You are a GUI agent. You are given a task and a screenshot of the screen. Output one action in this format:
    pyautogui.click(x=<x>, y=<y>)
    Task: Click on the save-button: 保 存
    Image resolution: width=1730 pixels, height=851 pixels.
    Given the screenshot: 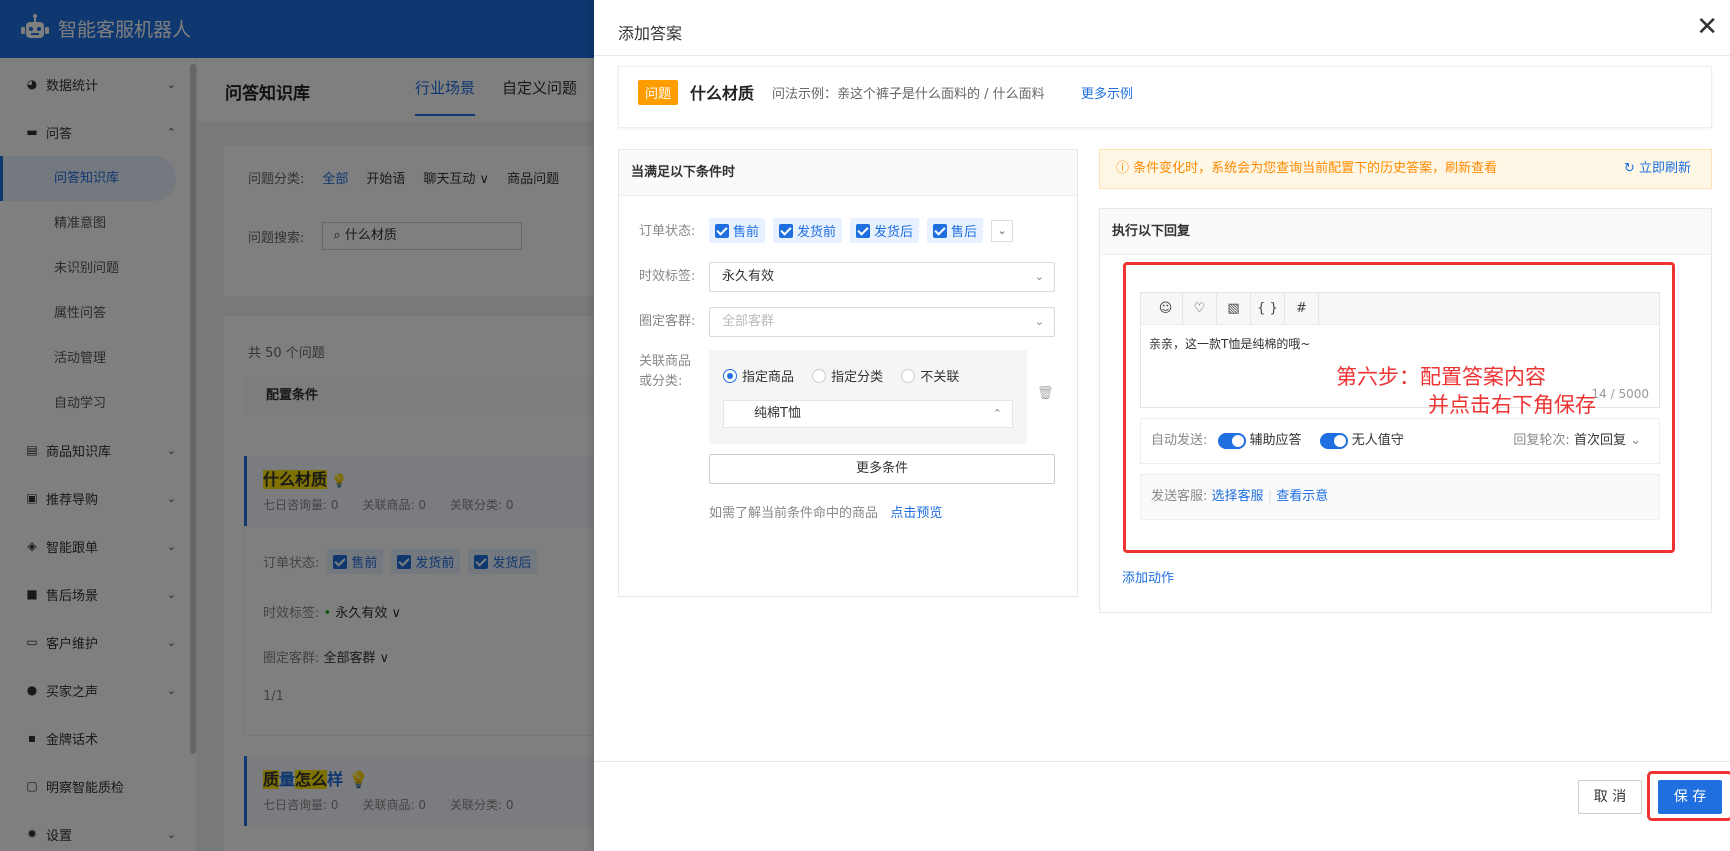 What is the action you would take?
    pyautogui.click(x=1690, y=797)
    